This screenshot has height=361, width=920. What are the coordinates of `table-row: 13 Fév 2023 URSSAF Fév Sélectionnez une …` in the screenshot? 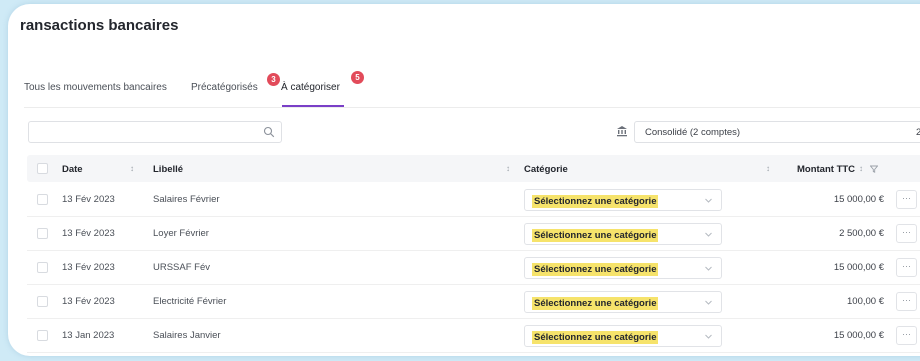 It's located at (473, 268).